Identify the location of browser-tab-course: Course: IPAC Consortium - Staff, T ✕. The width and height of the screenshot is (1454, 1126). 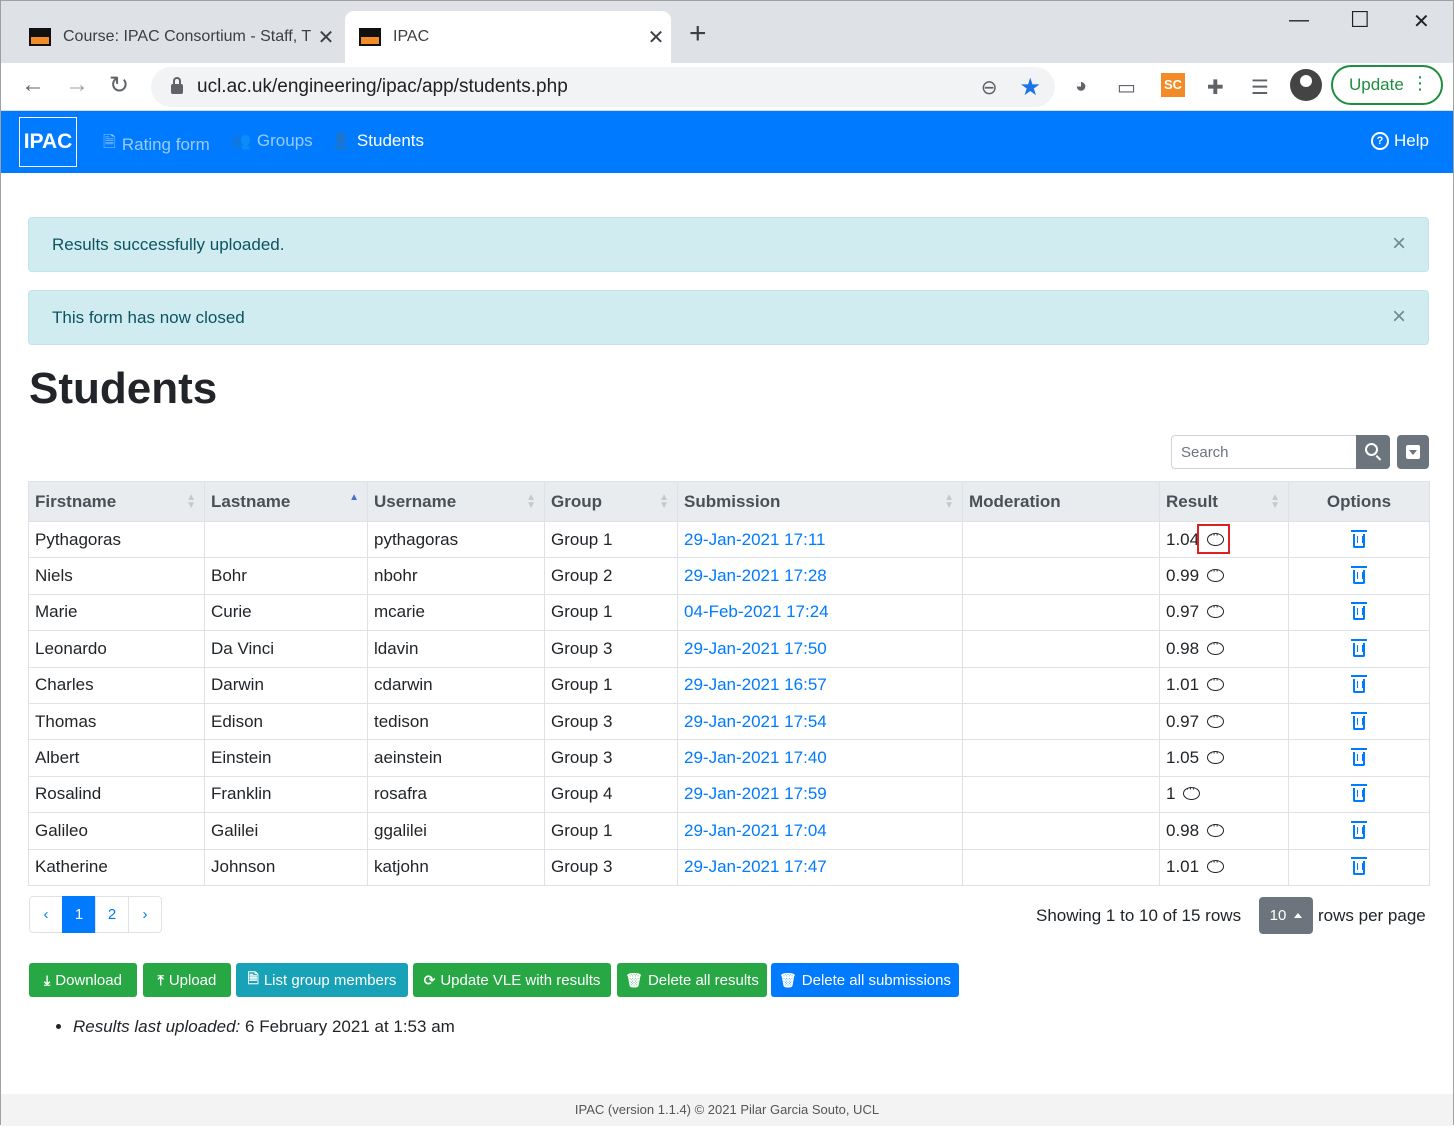
(178, 37).